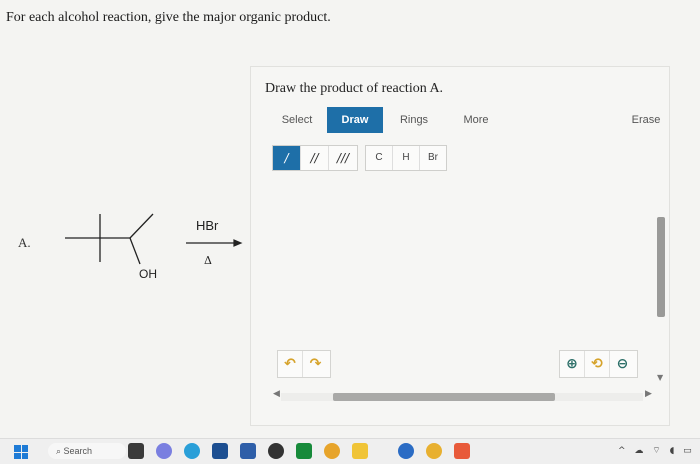 This screenshot has width=700, height=464. I want to click on undo-icon: ↶, so click(290, 364).